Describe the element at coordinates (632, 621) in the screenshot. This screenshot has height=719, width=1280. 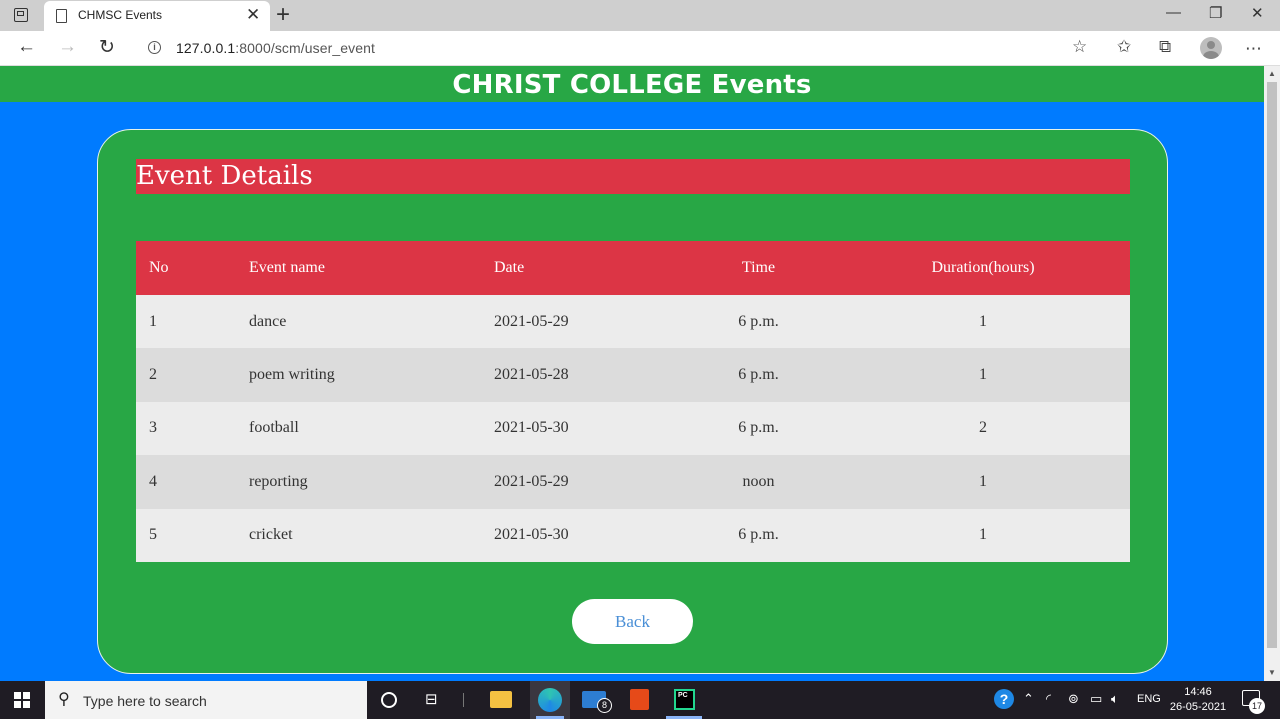
I see `back-button: Back` at that location.